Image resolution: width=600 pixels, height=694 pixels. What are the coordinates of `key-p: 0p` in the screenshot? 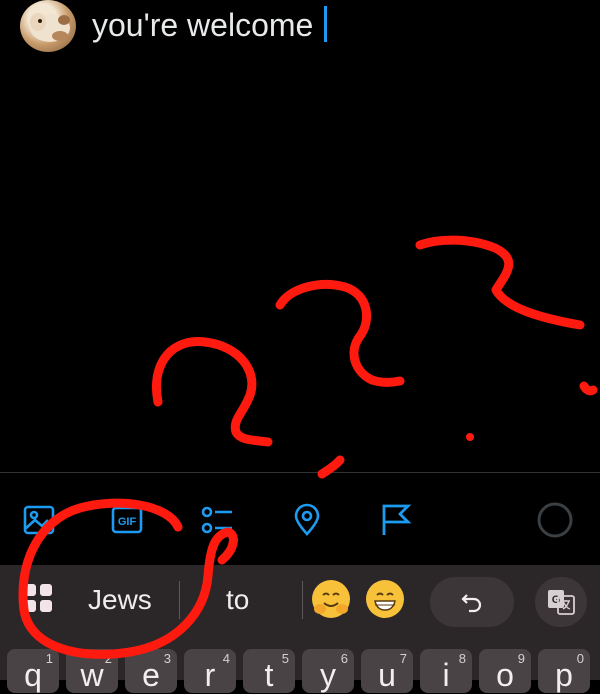 It's located at (564, 671).